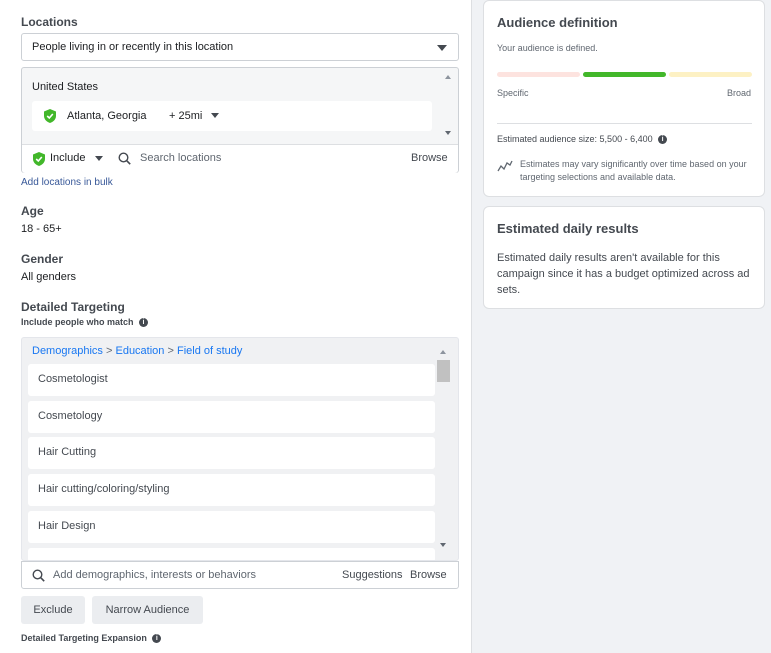 The height and width of the screenshot is (653, 771). Describe the element at coordinates (147, 610) in the screenshot. I see `narrow-audience-button: Narrow Audience` at that location.